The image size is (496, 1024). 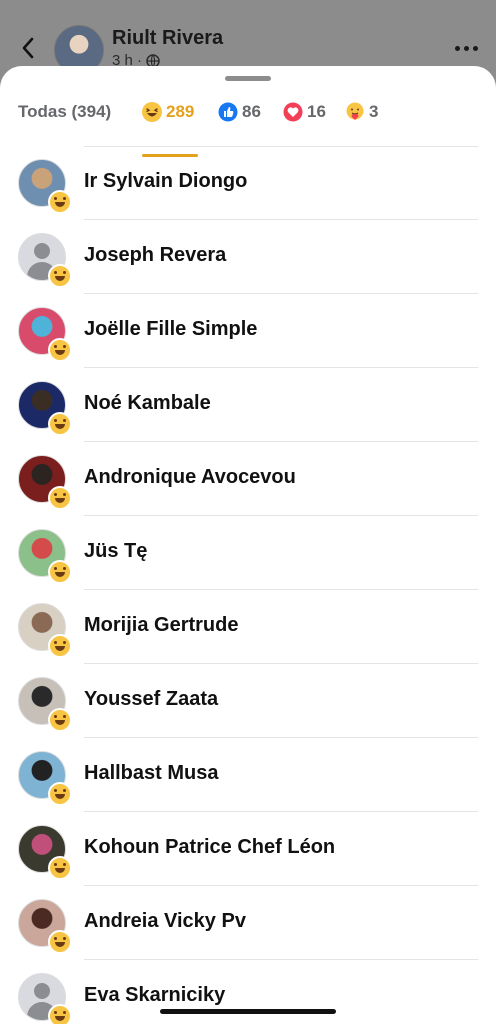 I want to click on tab-love-count: 16, so click(x=316, y=111).